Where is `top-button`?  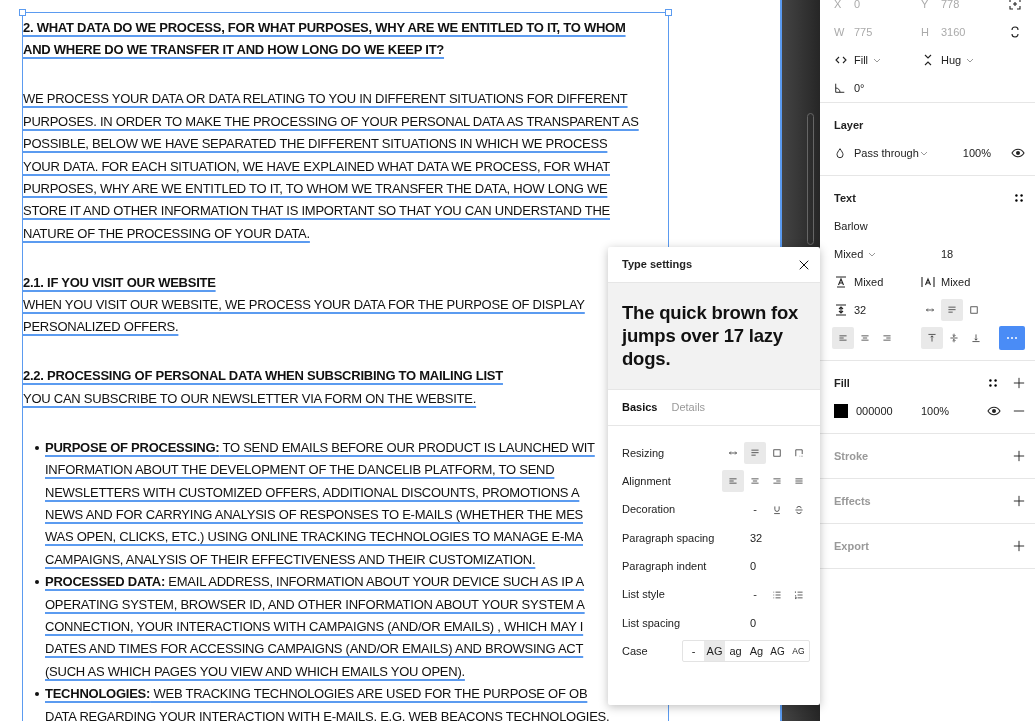
top-button is located at coordinates (932, 338).